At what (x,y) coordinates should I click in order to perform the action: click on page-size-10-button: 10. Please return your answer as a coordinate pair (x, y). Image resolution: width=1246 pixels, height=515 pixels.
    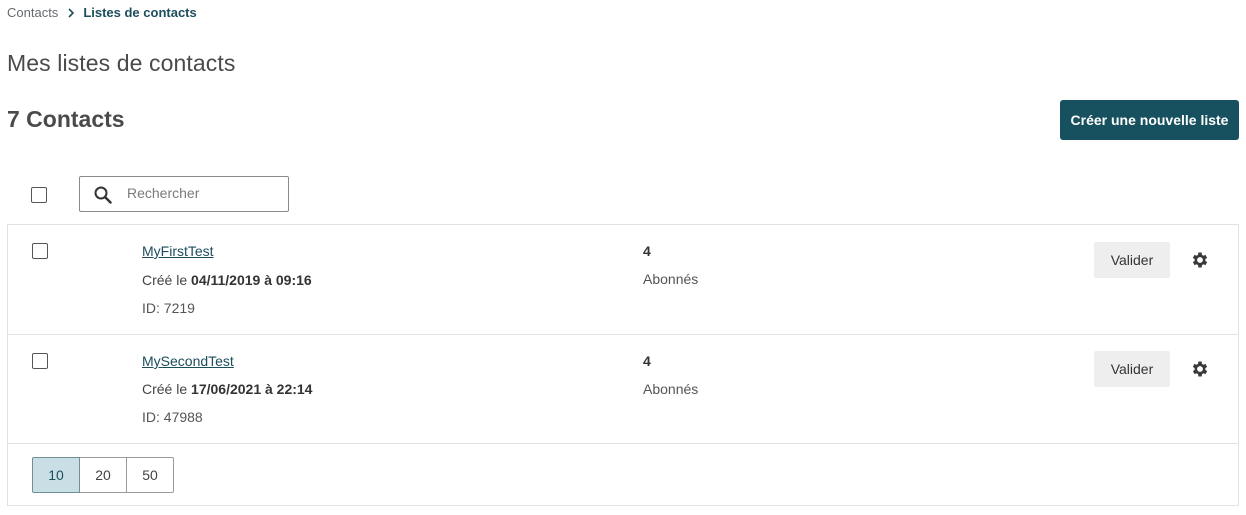
    Looking at the image, I should click on (56, 475).